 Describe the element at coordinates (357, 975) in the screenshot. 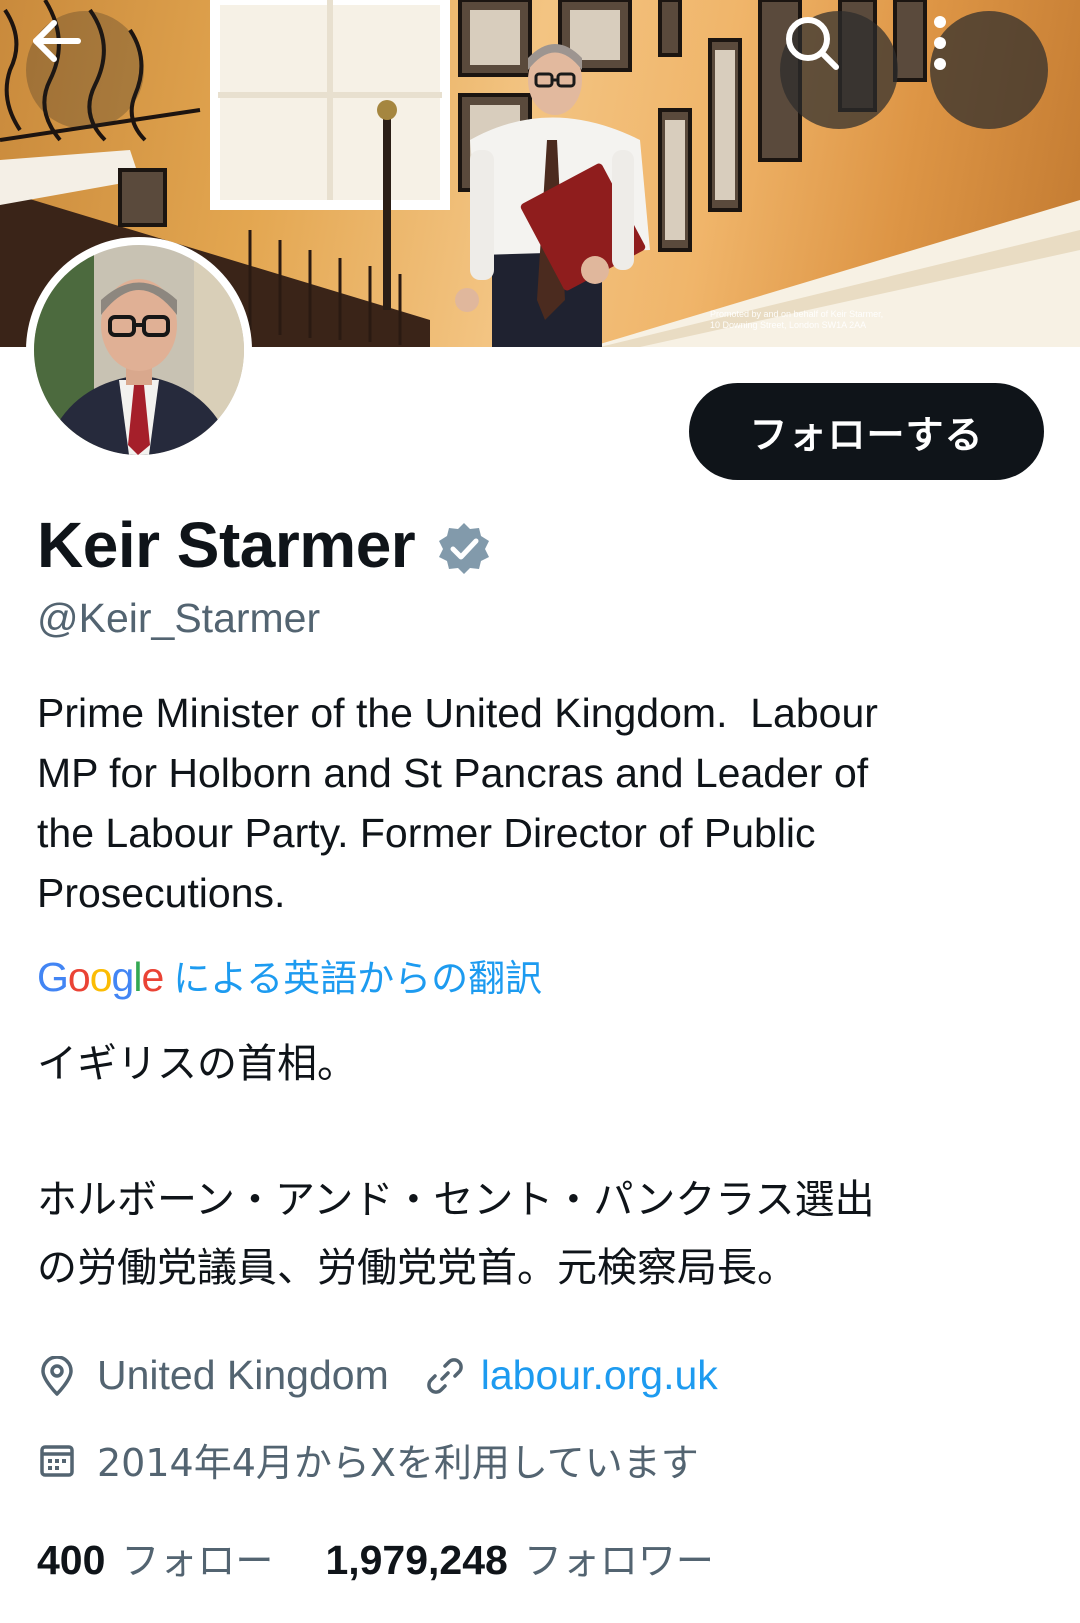

I see `translate-label: による英語からの翻訳` at that location.